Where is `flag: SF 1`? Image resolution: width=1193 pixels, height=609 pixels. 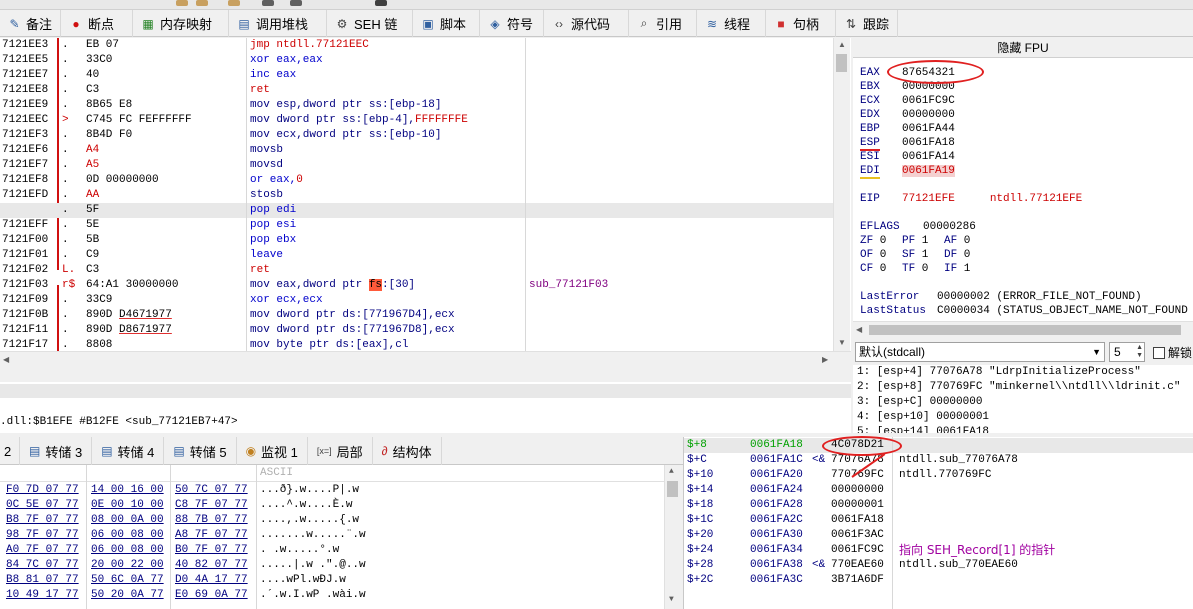
flag: SF 1 is located at coordinates (923, 255).